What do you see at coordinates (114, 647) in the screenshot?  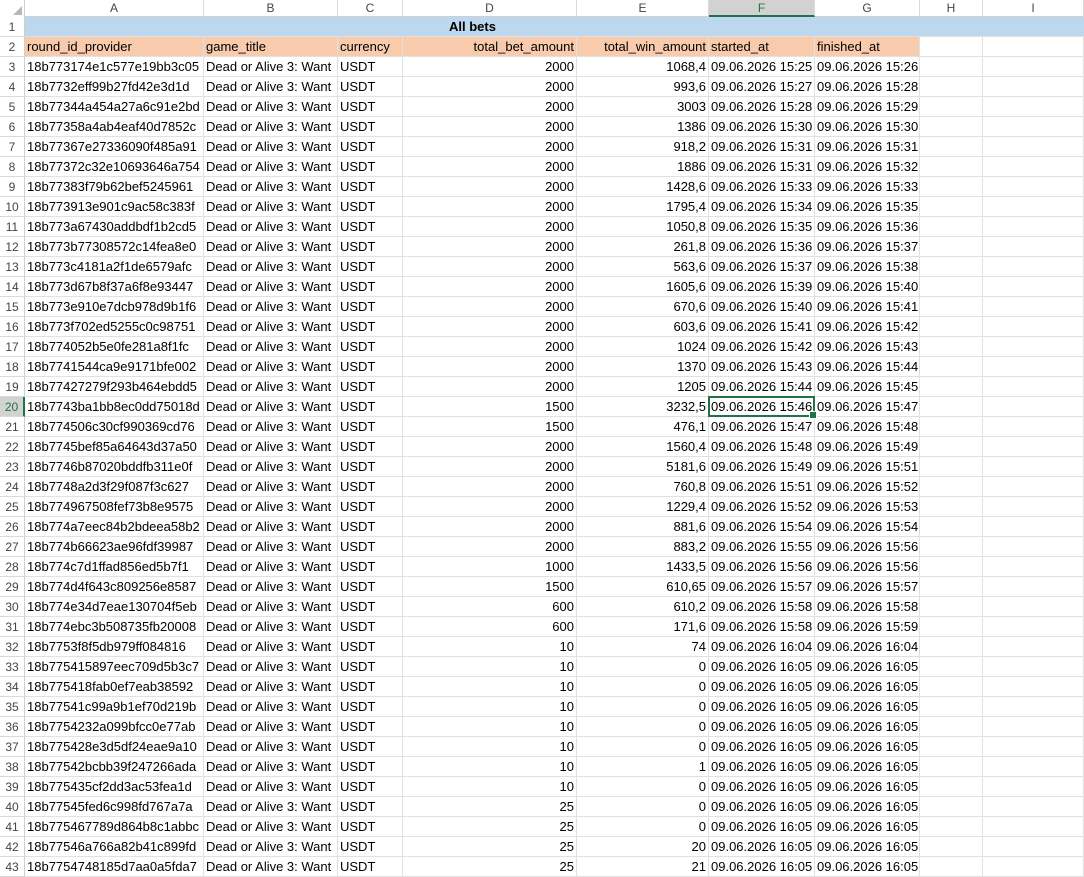 I see `round-id-cell: 18b7753f8f5db979ff084816` at bounding box center [114, 647].